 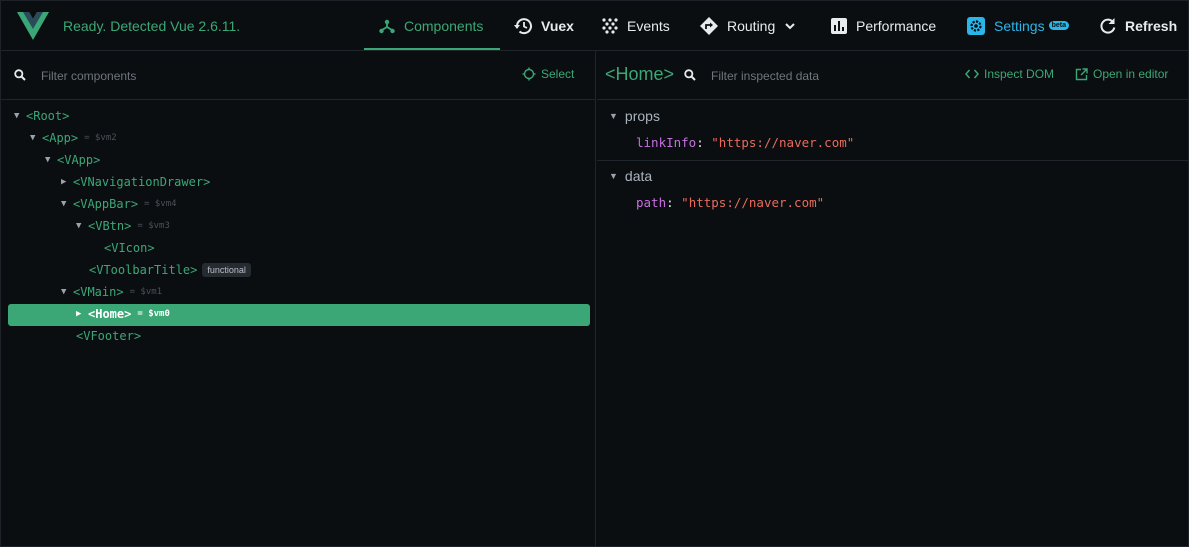 What do you see at coordinates (79, 160) in the screenshot?
I see `node-name: VApp` at bounding box center [79, 160].